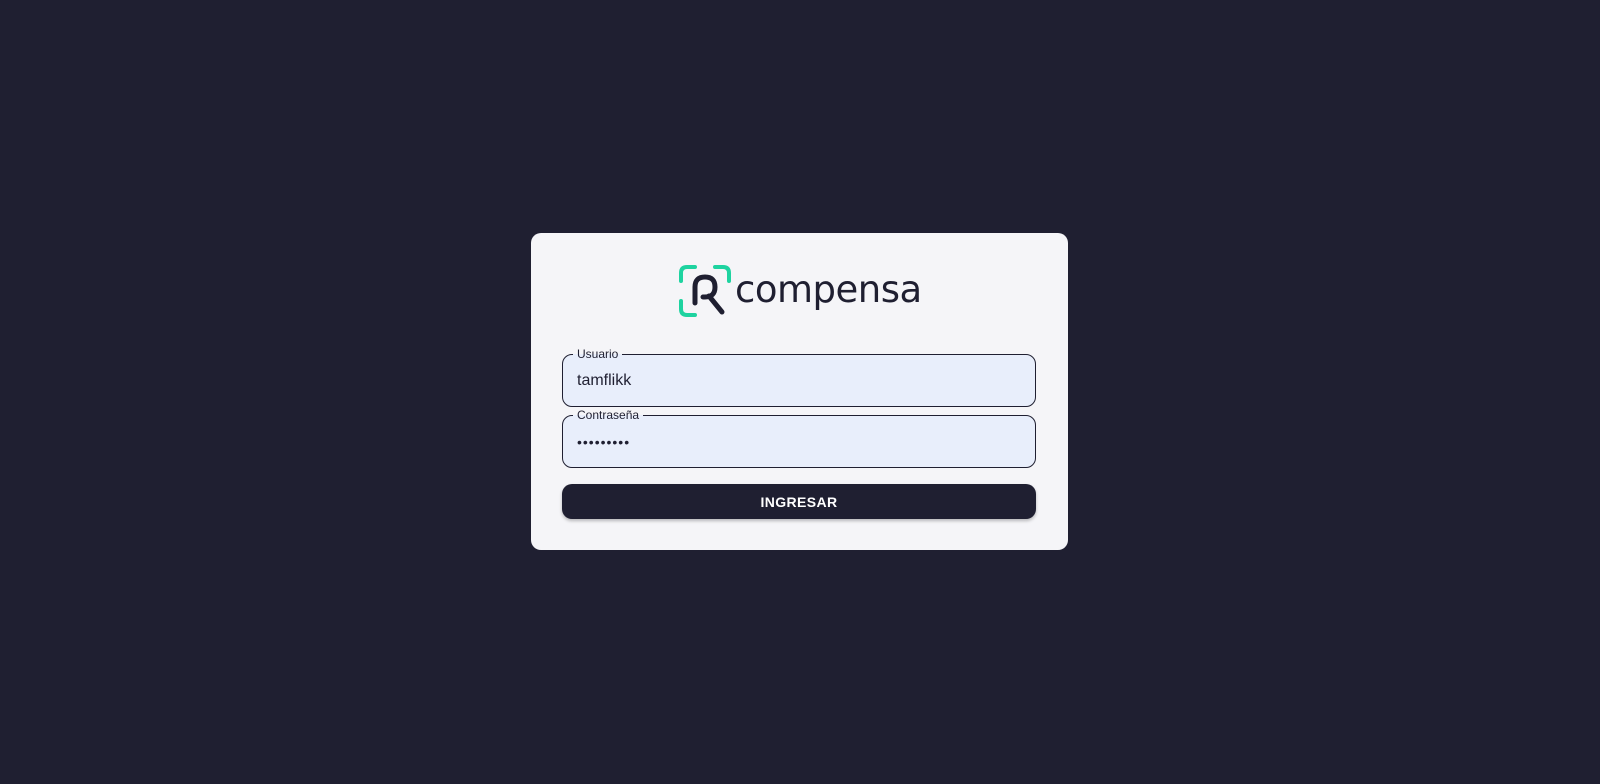 The height and width of the screenshot is (784, 1600). I want to click on username-field: Usuario, so click(799, 376).